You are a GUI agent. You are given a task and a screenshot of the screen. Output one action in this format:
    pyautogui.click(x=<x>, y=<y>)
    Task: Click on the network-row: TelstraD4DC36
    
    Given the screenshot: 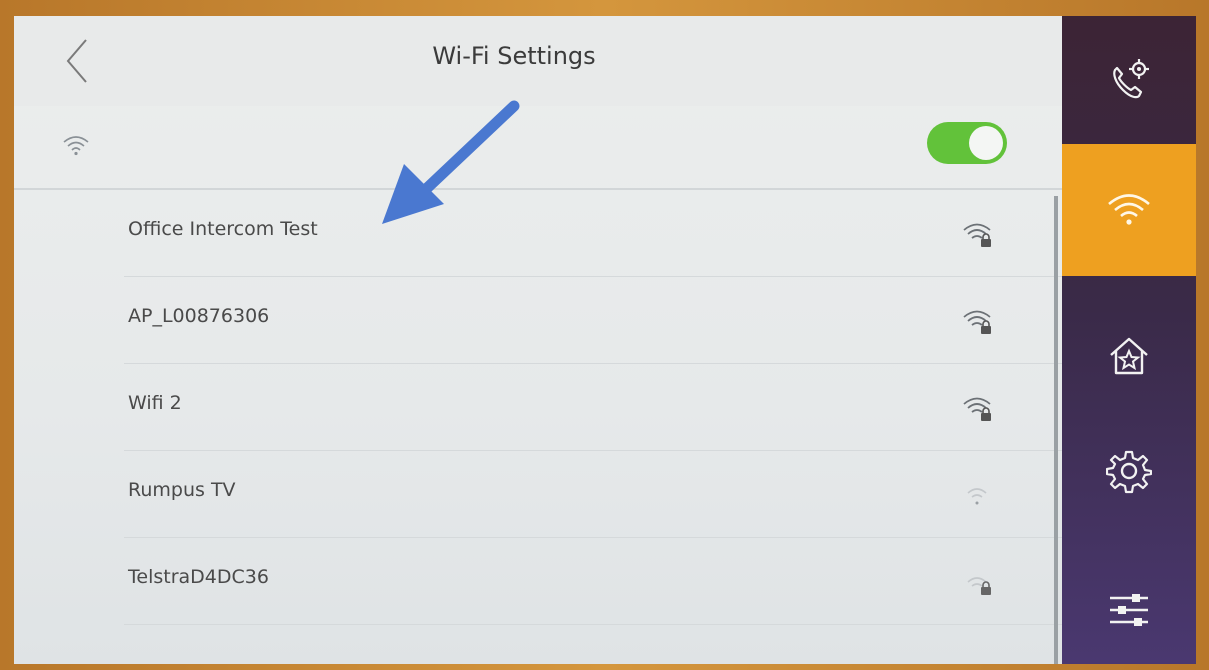 What is the action you would take?
    pyautogui.click(x=593, y=581)
    